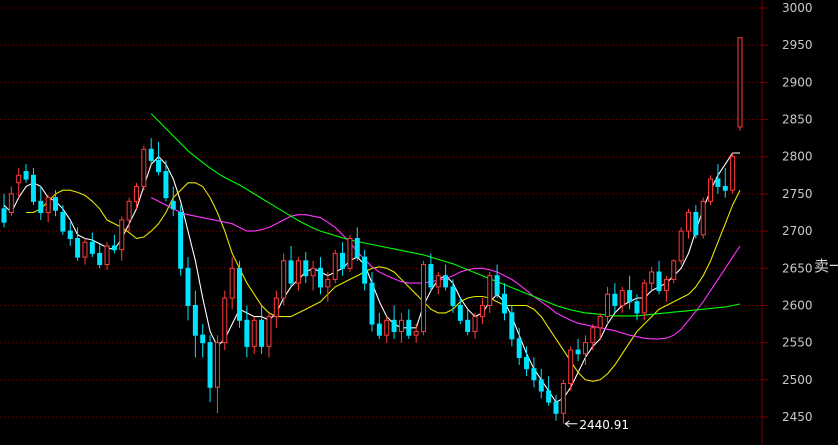 The image size is (838, 445). What do you see at coordinates (797, 343) in the screenshot?
I see `y-tick-label: 2550` at bounding box center [797, 343].